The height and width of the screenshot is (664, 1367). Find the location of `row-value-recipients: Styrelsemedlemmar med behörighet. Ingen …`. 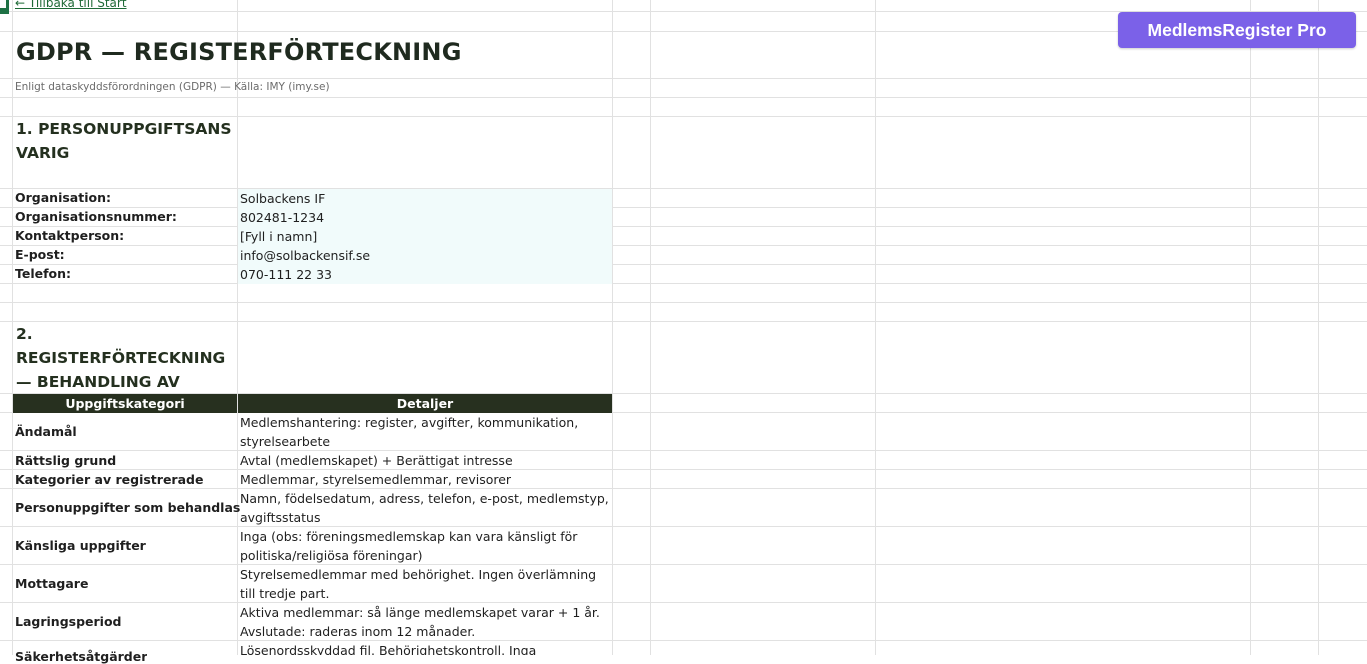

row-value-recipients: Styrelsemedlemmar med behörighet. Ingen … is located at coordinates (426, 583).